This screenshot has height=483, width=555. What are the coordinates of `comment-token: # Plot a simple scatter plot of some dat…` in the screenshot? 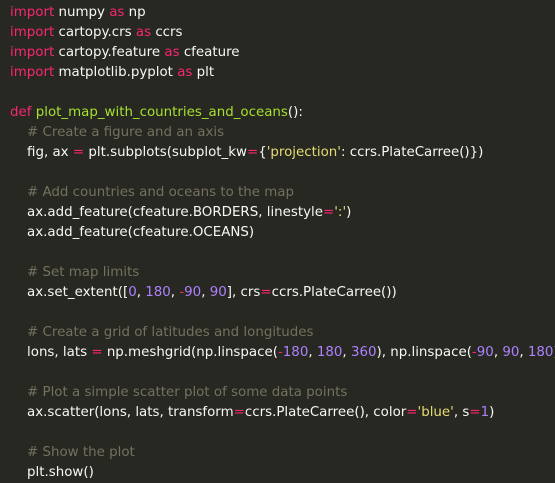 It's located at (179, 392).